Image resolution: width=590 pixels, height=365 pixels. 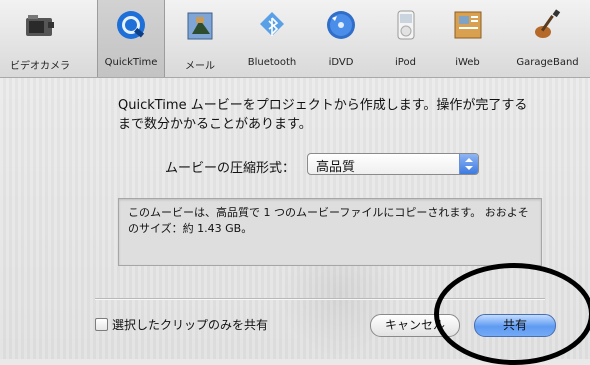 I want to click on checkbox-label: 選択したクリップのみを共有, so click(x=190, y=325).